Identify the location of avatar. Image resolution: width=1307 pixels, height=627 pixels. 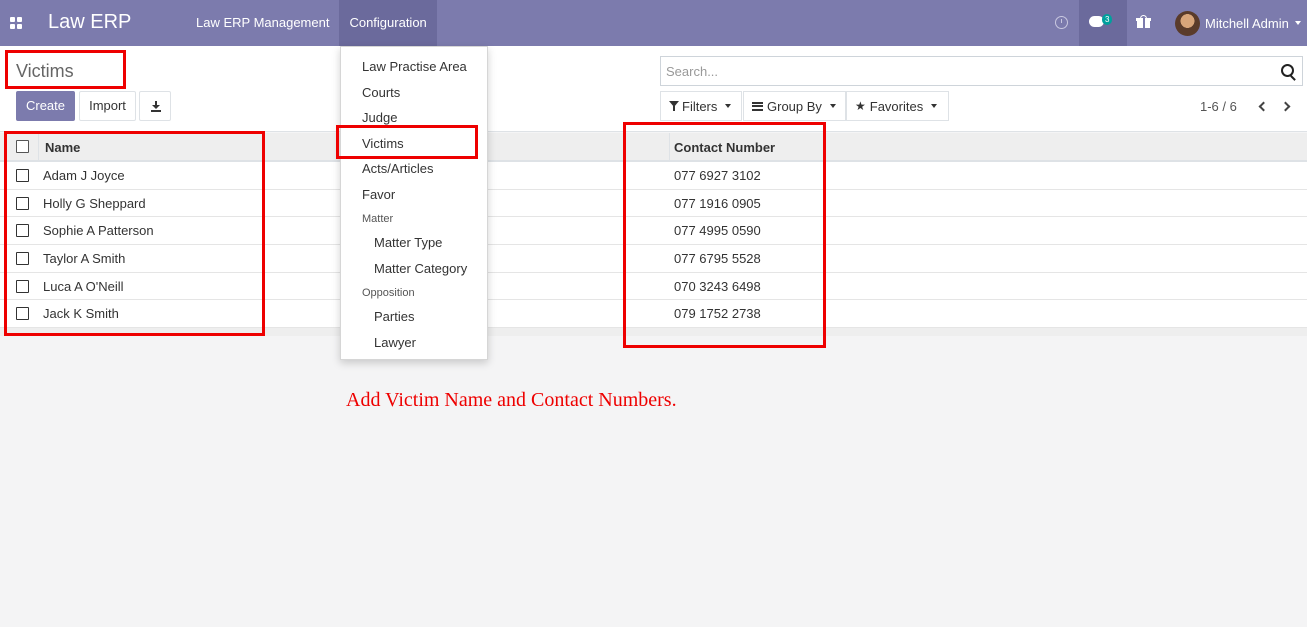
(1187, 23).